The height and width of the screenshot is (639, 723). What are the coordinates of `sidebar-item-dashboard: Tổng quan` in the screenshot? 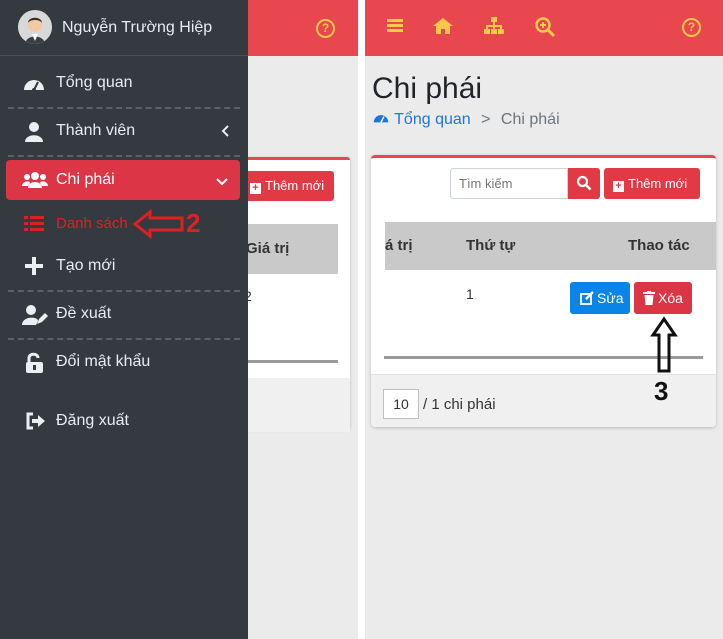 It's located at (124, 84).